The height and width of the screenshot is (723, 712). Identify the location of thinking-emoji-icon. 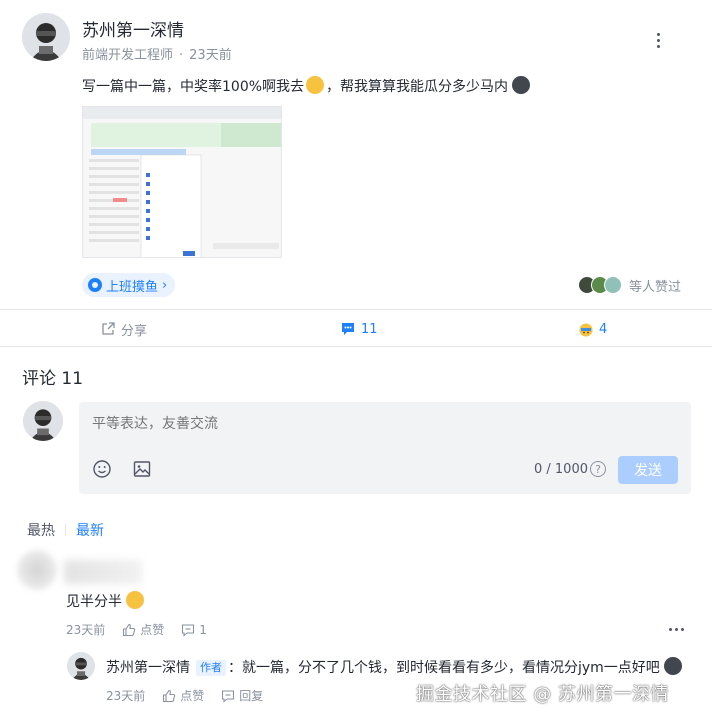
(135, 600).